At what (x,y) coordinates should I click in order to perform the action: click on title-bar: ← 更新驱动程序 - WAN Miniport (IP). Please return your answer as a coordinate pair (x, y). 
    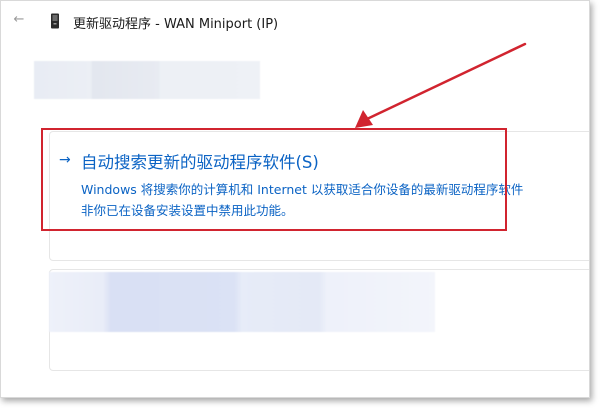
    Looking at the image, I should click on (295, 21).